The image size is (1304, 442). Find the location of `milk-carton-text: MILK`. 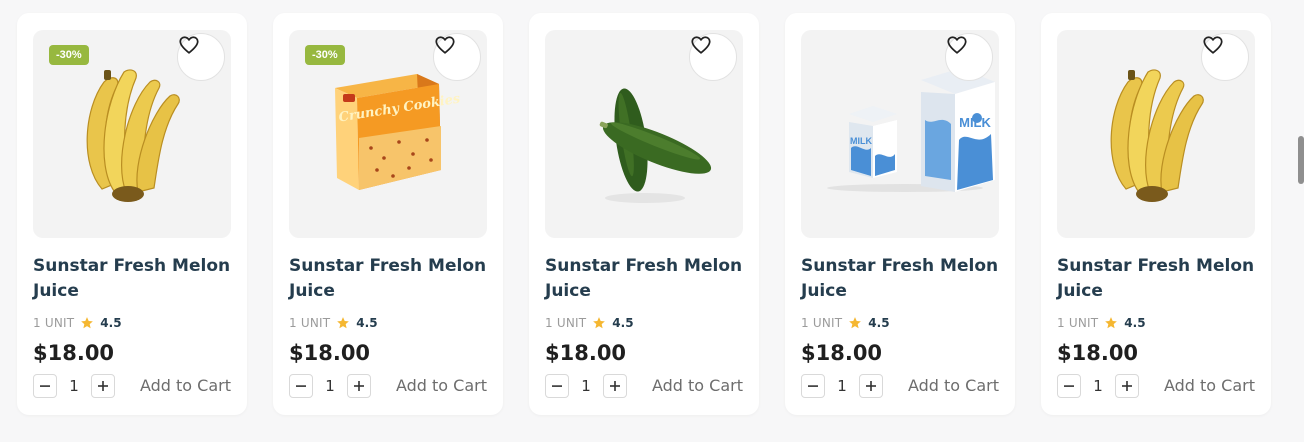

milk-carton-text: MILK is located at coordinates (975, 122).